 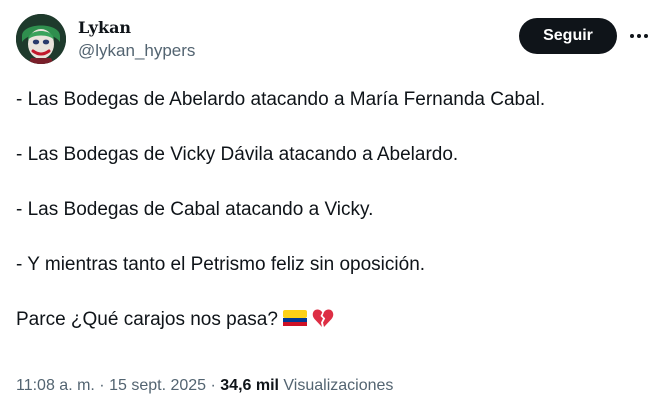 What do you see at coordinates (338, 385) in the screenshot?
I see `views-label: Visualizaciones` at bounding box center [338, 385].